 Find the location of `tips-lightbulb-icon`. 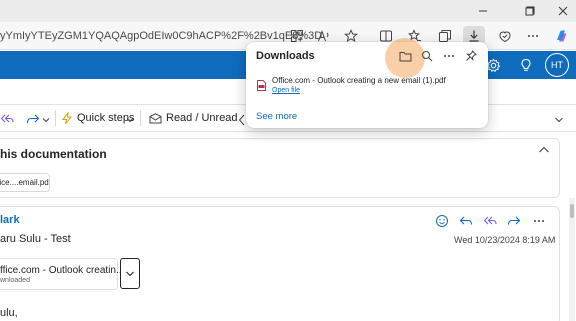

tips-lightbulb-icon is located at coordinates (526, 65).